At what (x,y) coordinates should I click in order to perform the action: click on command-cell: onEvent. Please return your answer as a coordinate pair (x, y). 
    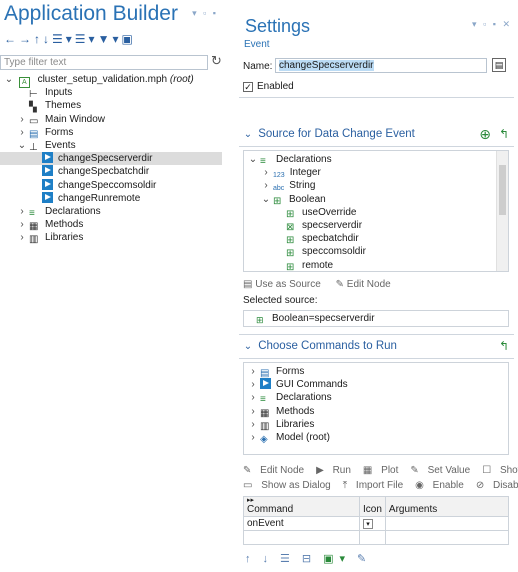
    Looking at the image, I should click on (301, 523).